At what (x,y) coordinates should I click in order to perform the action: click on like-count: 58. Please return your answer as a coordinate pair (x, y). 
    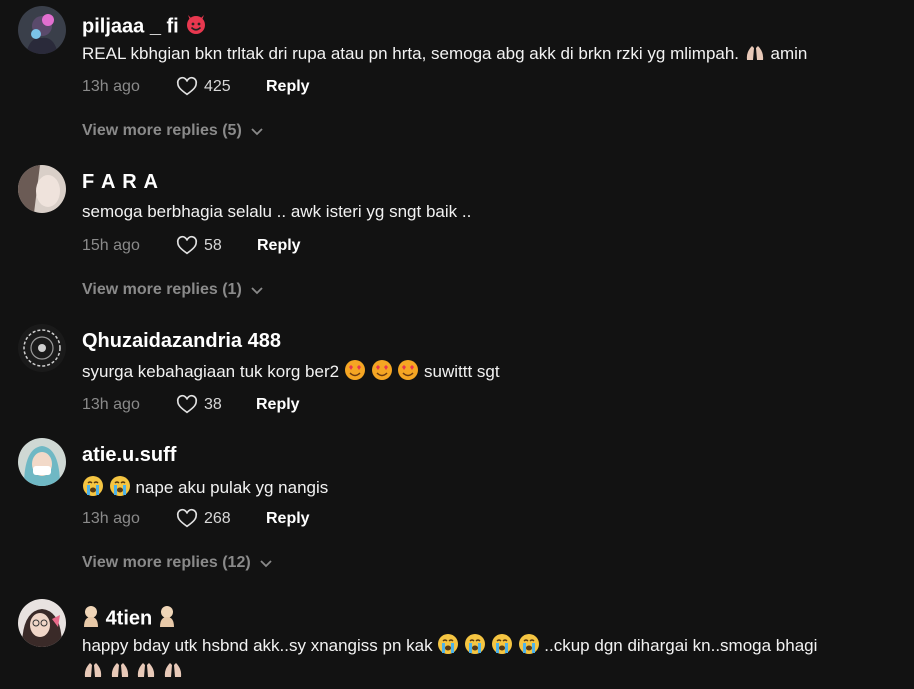
    Looking at the image, I should click on (213, 245).